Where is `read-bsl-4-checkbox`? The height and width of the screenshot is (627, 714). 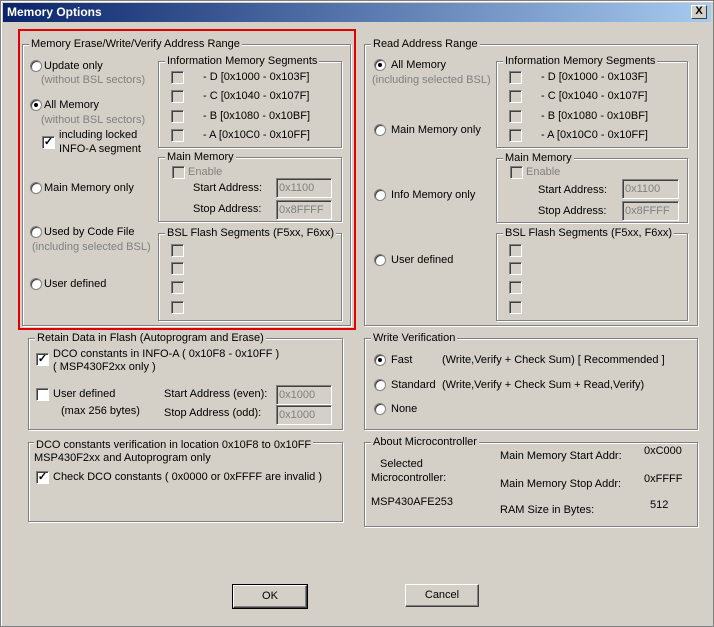
read-bsl-4-checkbox is located at coordinates (515, 307).